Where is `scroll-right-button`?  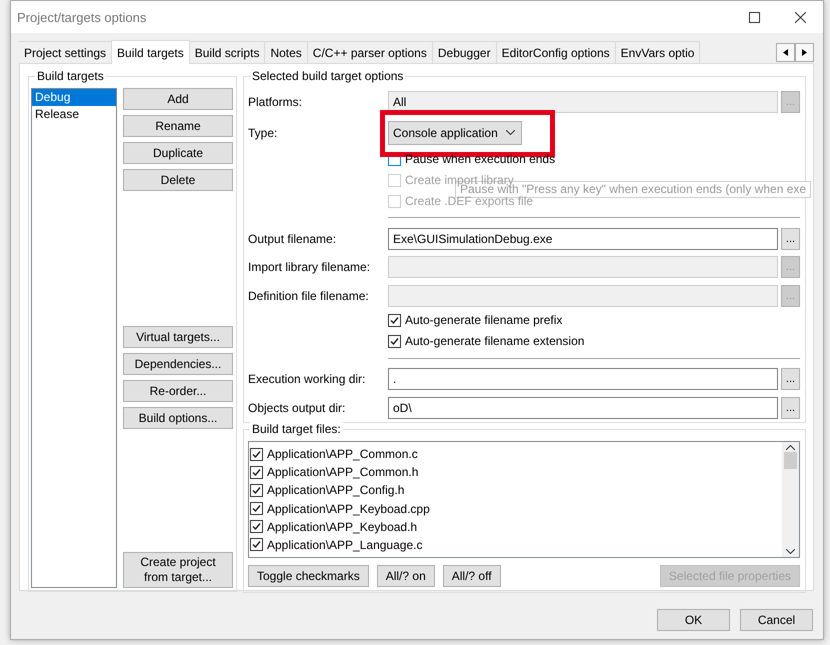 scroll-right-button is located at coordinates (804, 52).